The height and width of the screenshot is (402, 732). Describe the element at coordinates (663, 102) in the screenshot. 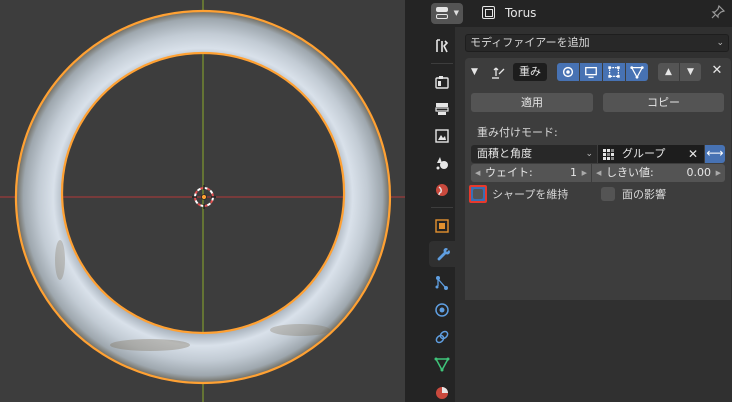

I see `copy-button: コピー` at that location.